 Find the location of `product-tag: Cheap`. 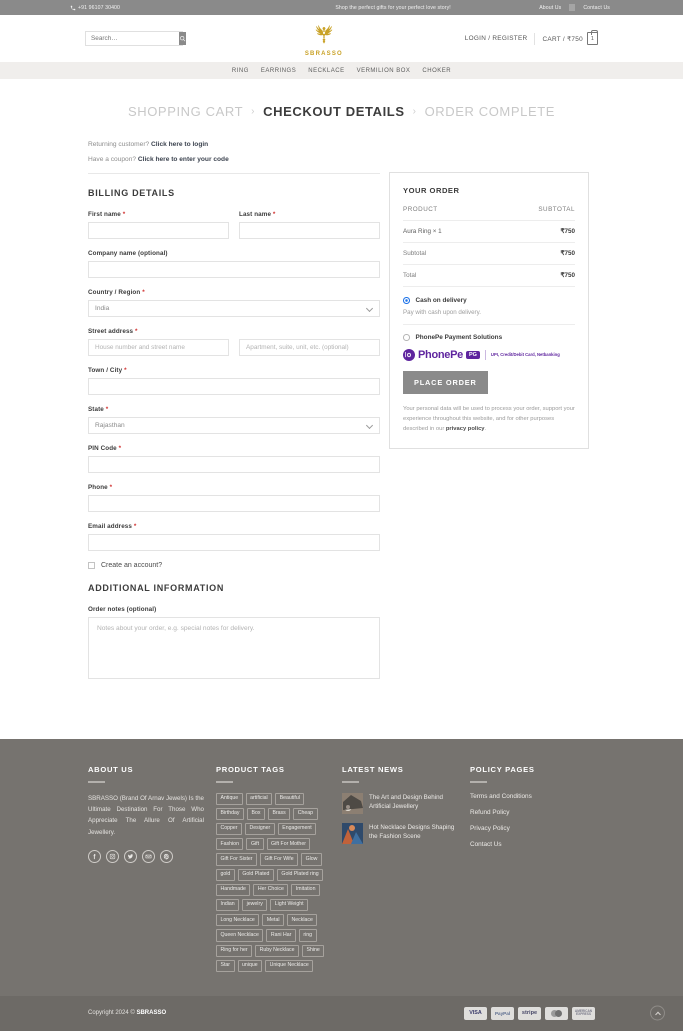

product-tag: Cheap is located at coordinates (305, 813).